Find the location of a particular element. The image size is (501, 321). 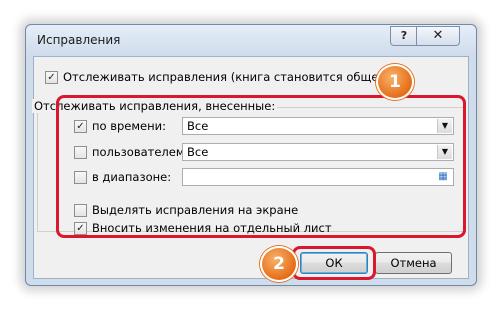

help-button: ? is located at coordinates (404, 36).